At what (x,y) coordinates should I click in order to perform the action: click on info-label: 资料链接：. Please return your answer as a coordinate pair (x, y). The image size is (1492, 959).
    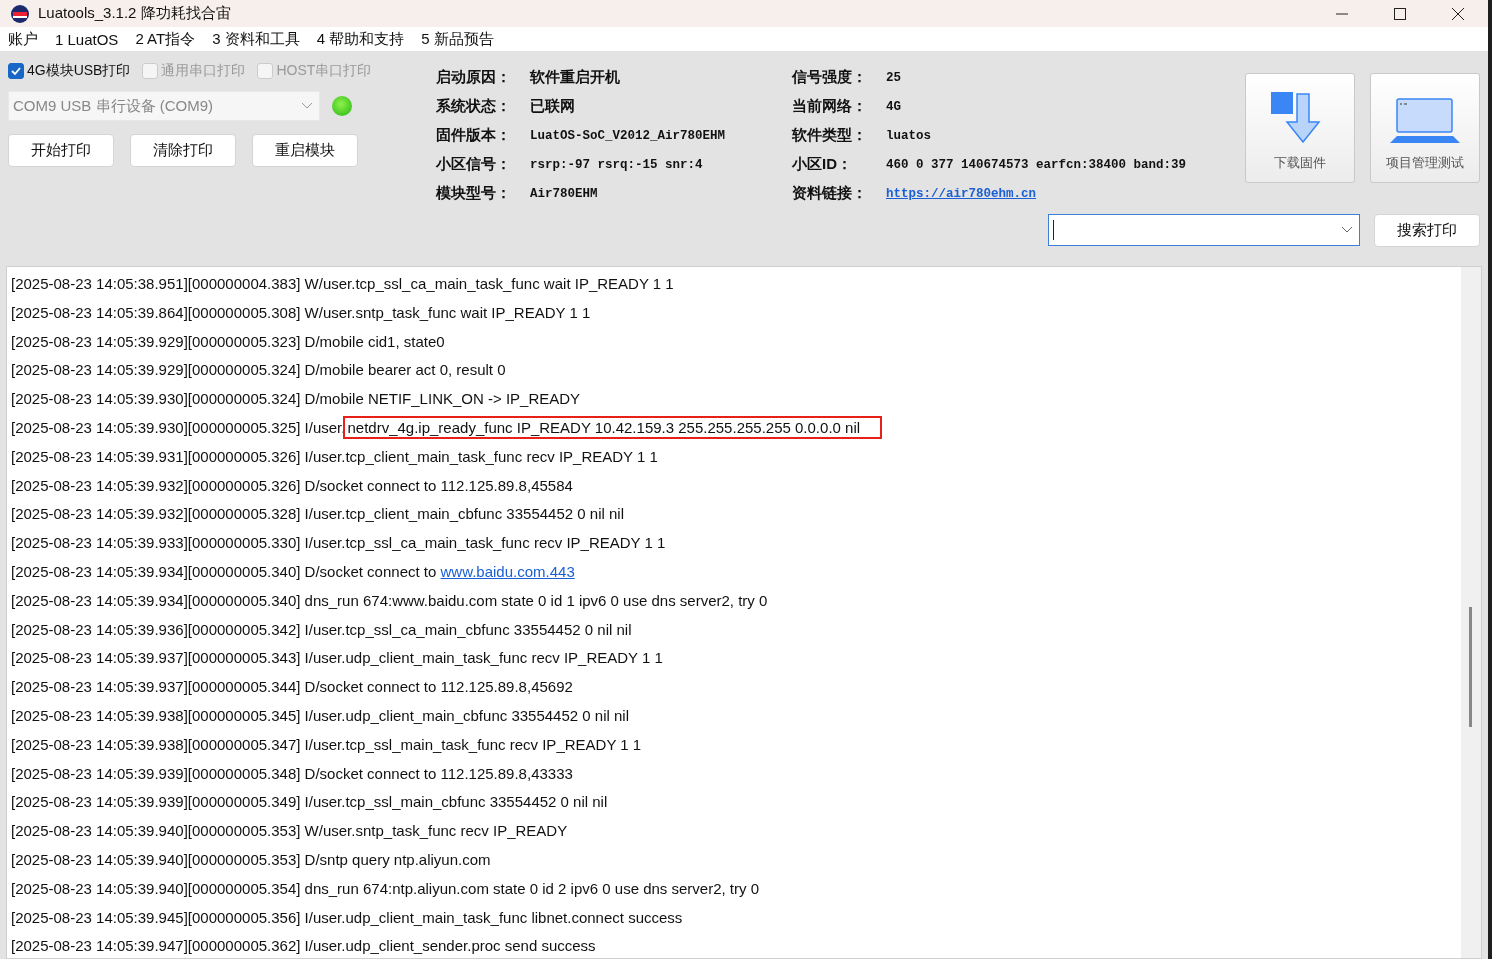
    Looking at the image, I should click on (830, 193).